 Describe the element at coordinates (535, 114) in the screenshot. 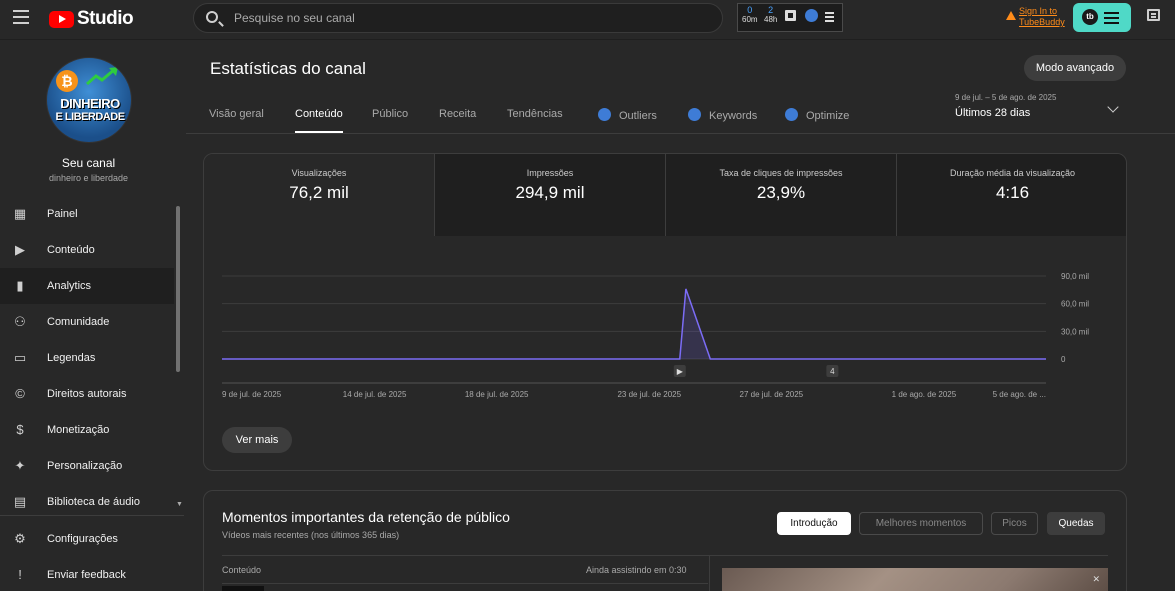

I see `tab-tendencias: Tendências` at that location.